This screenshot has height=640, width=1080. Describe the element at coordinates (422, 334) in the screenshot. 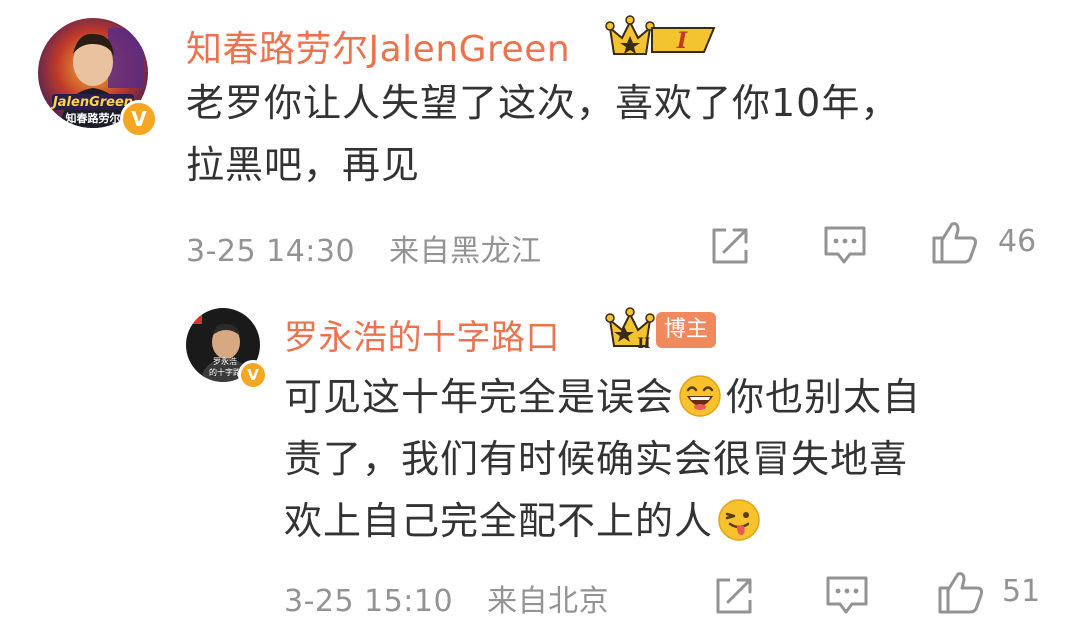

I see `username-link: 罗永浩的十字路口` at that location.